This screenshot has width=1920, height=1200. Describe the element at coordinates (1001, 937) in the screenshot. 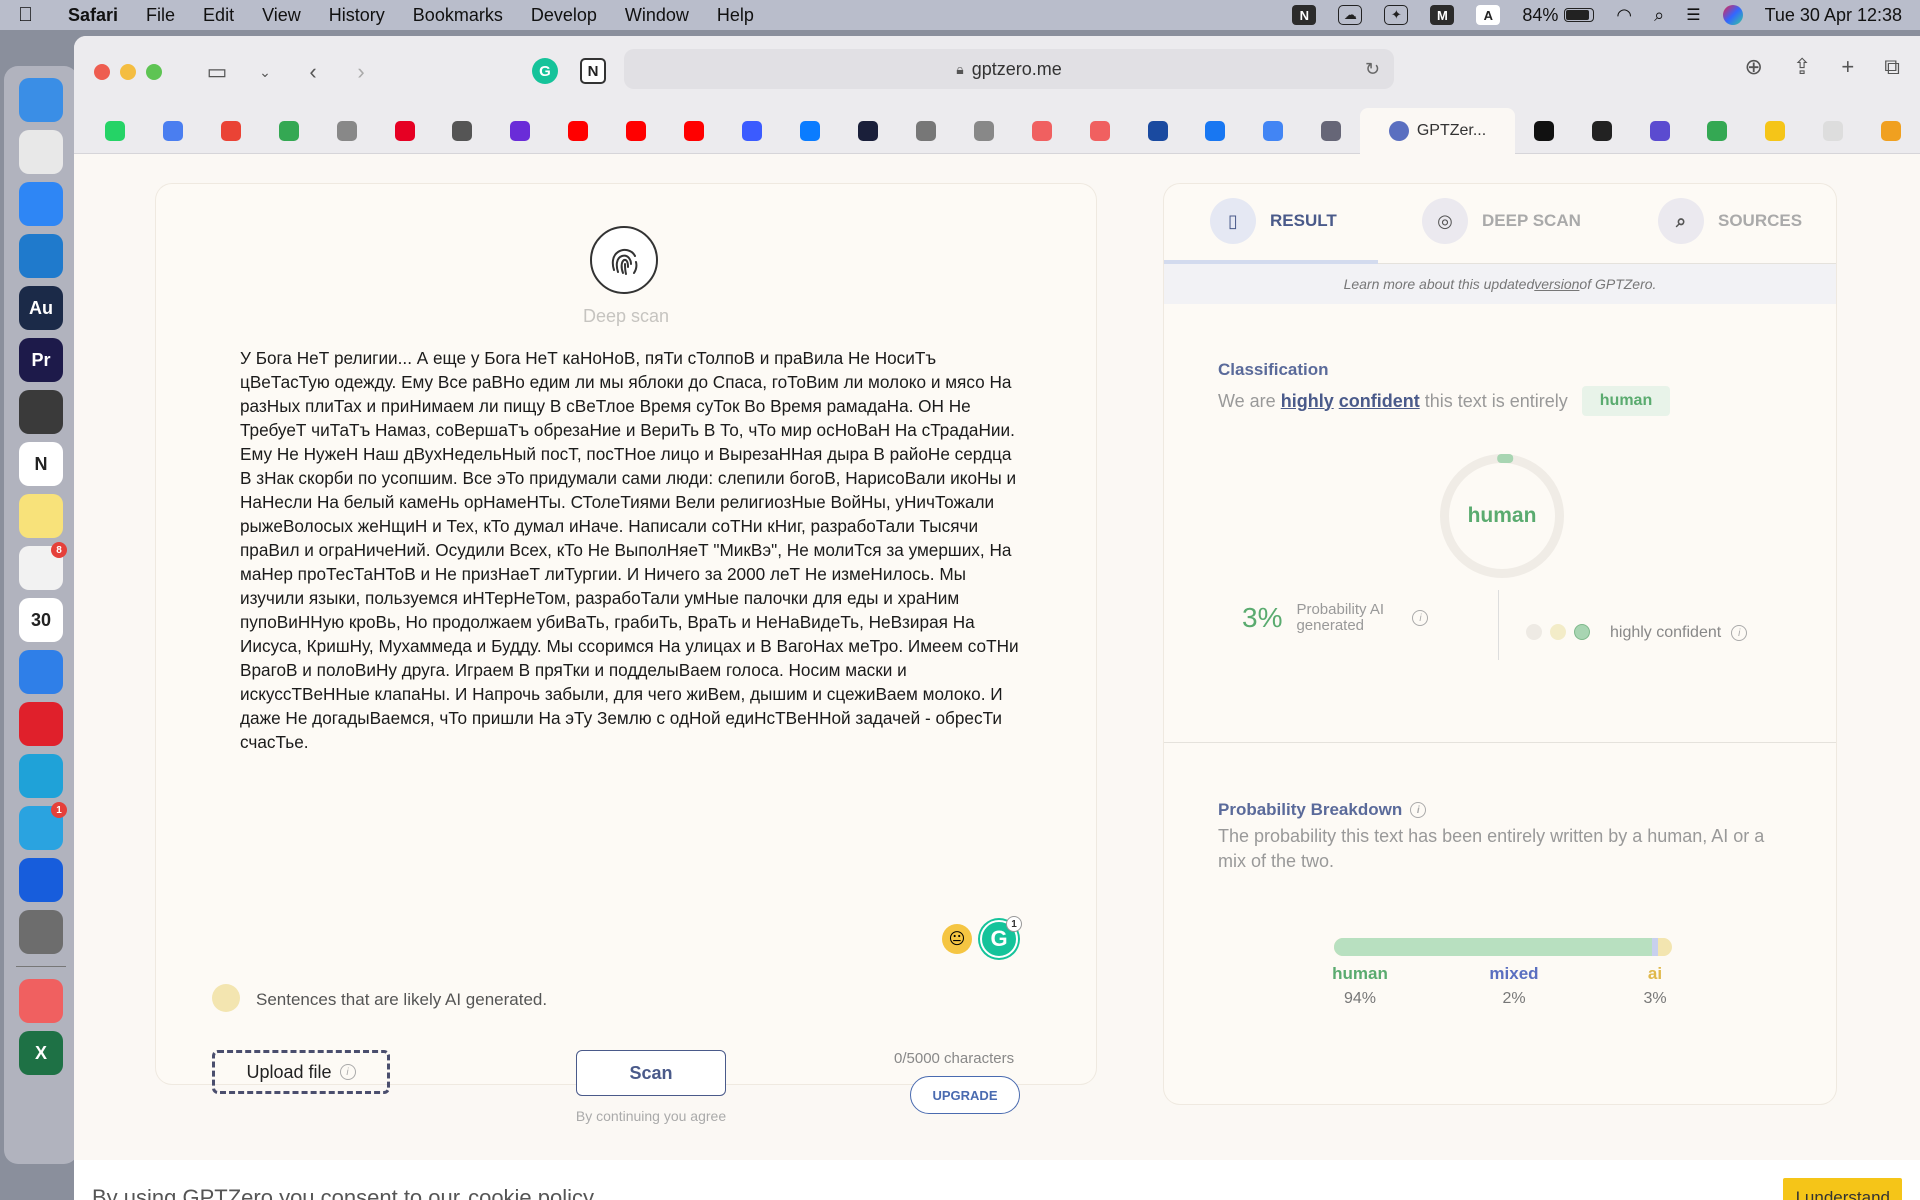

I see `grammarly-icon: G 1` at that location.